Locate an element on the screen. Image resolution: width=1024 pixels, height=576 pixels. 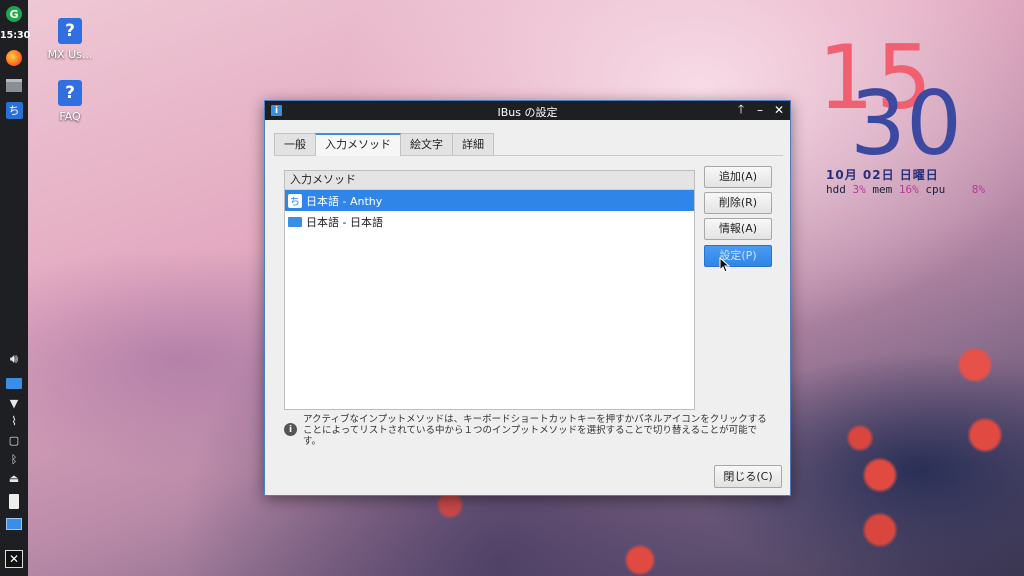
ibus-anthy-icon: ち is located at coordinates (14, 110).